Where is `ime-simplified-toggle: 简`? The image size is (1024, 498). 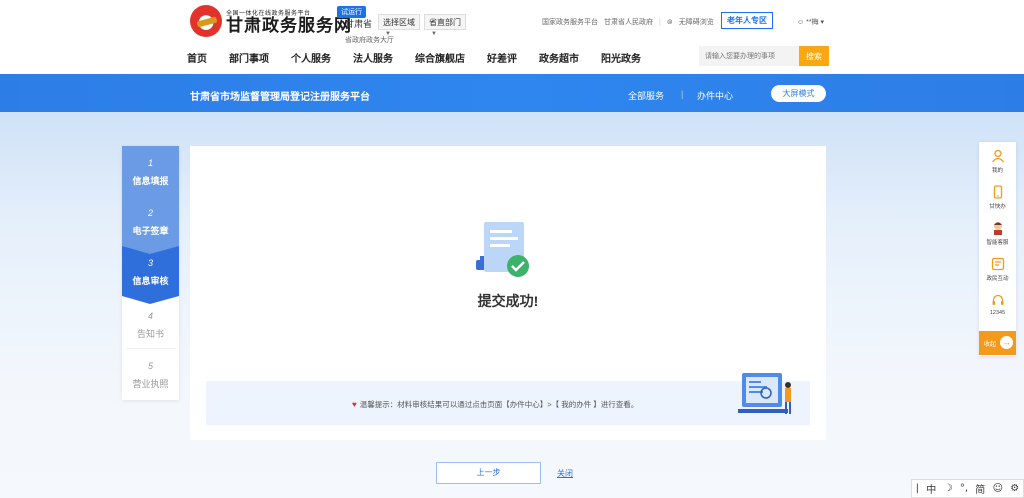 ime-simplified-toggle: 简 is located at coordinates (980, 488).